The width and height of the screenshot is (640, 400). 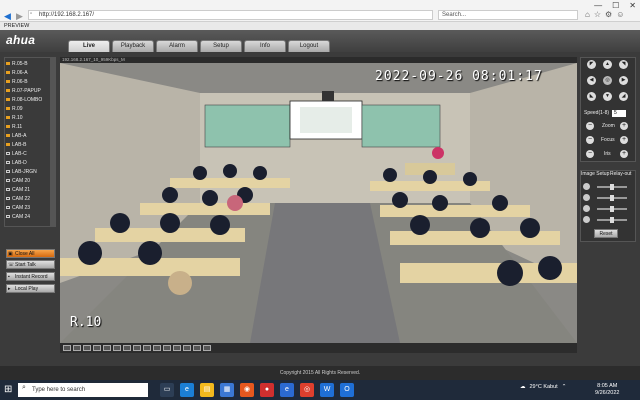 What do you see at coordinates (619, 113) in the screenshot?
I see `speed-select: 5` at bounding box center [619, 113].